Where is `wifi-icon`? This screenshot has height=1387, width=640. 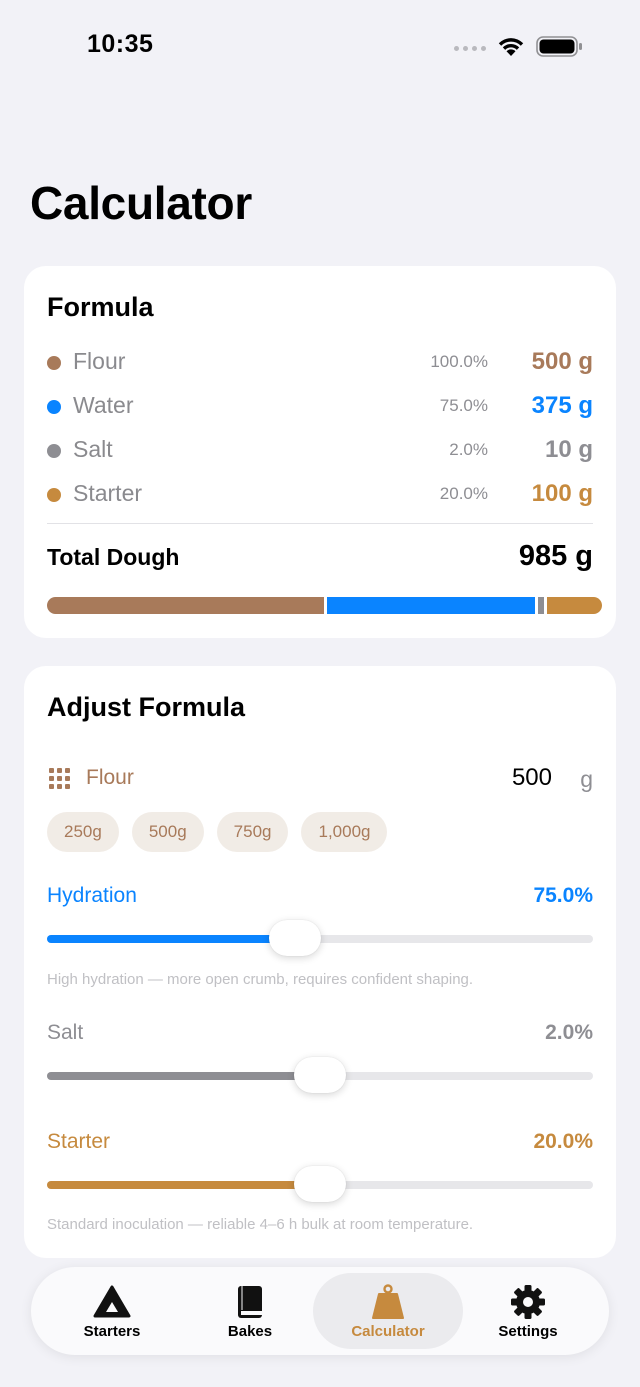 wifi-icon is located at coordinates (511, 47).